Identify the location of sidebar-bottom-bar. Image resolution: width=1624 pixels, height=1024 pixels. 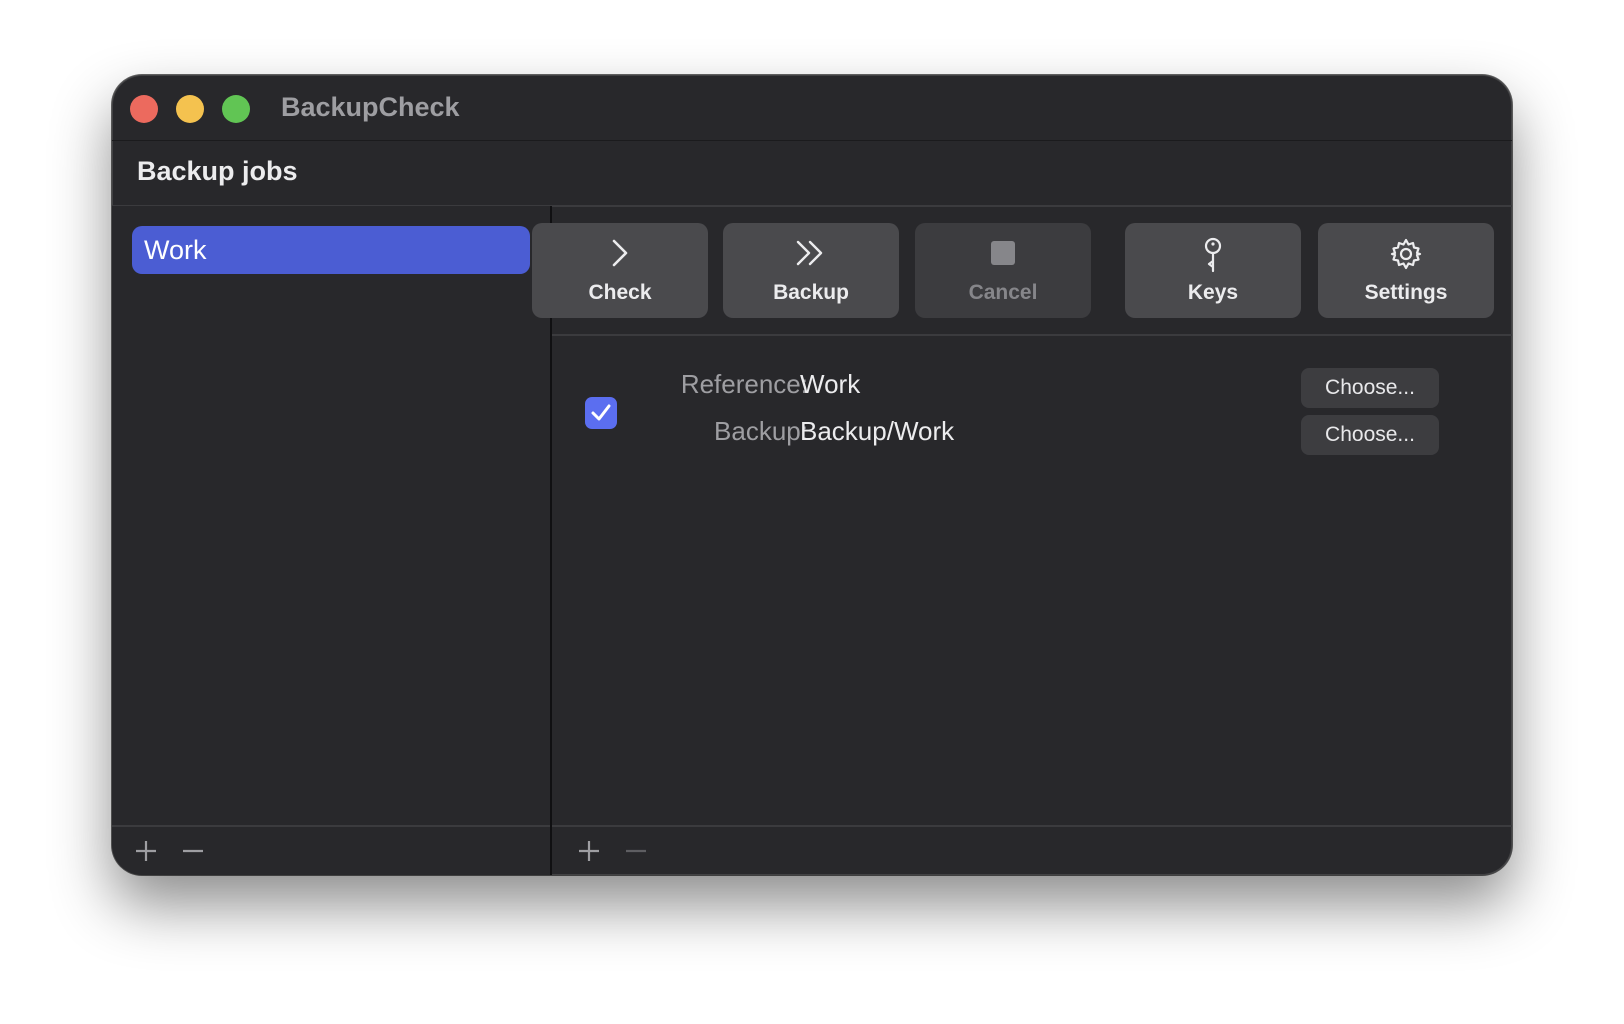
(331, 850).